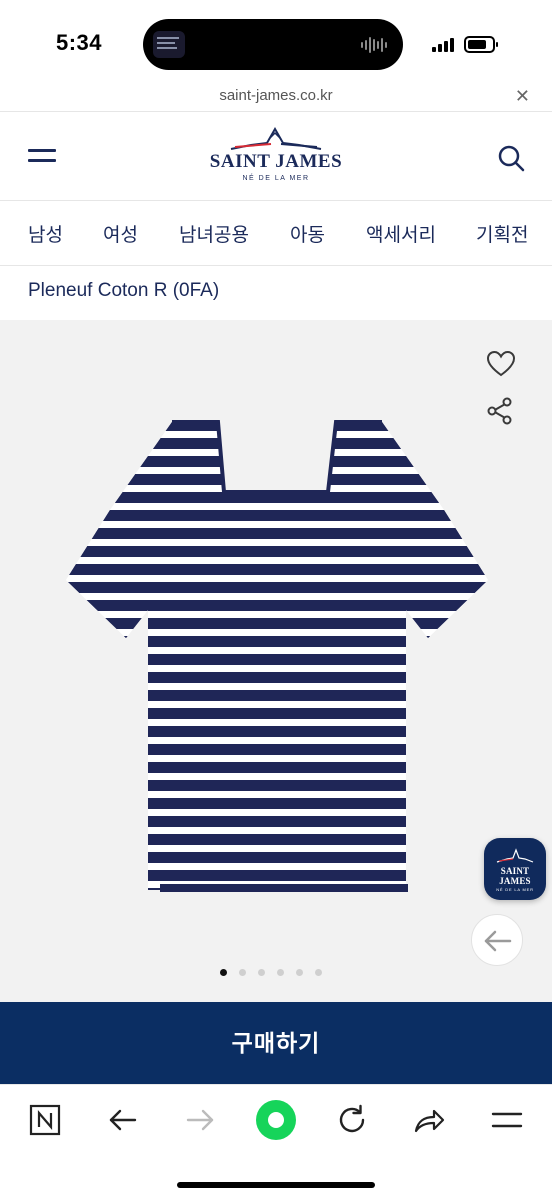  I want to click on forward-arrow-icon, so click(200, 1120).